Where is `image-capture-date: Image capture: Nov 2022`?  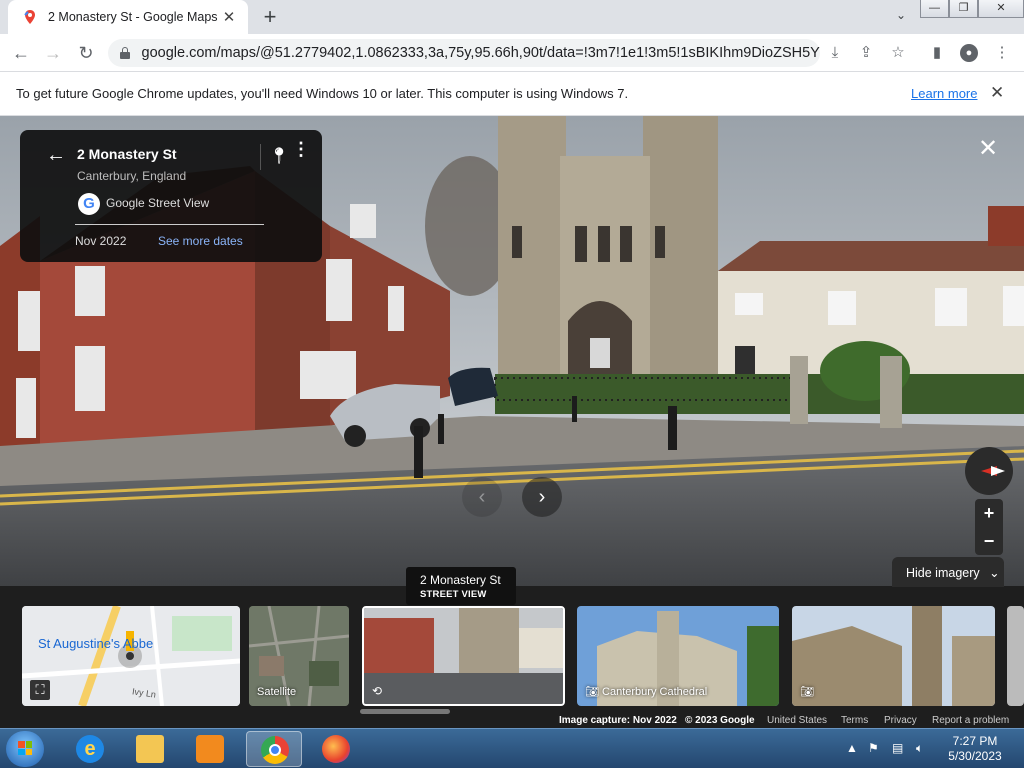
image-capture-date: Image capture: Nov 2022 is located at coordinates (618, 720).